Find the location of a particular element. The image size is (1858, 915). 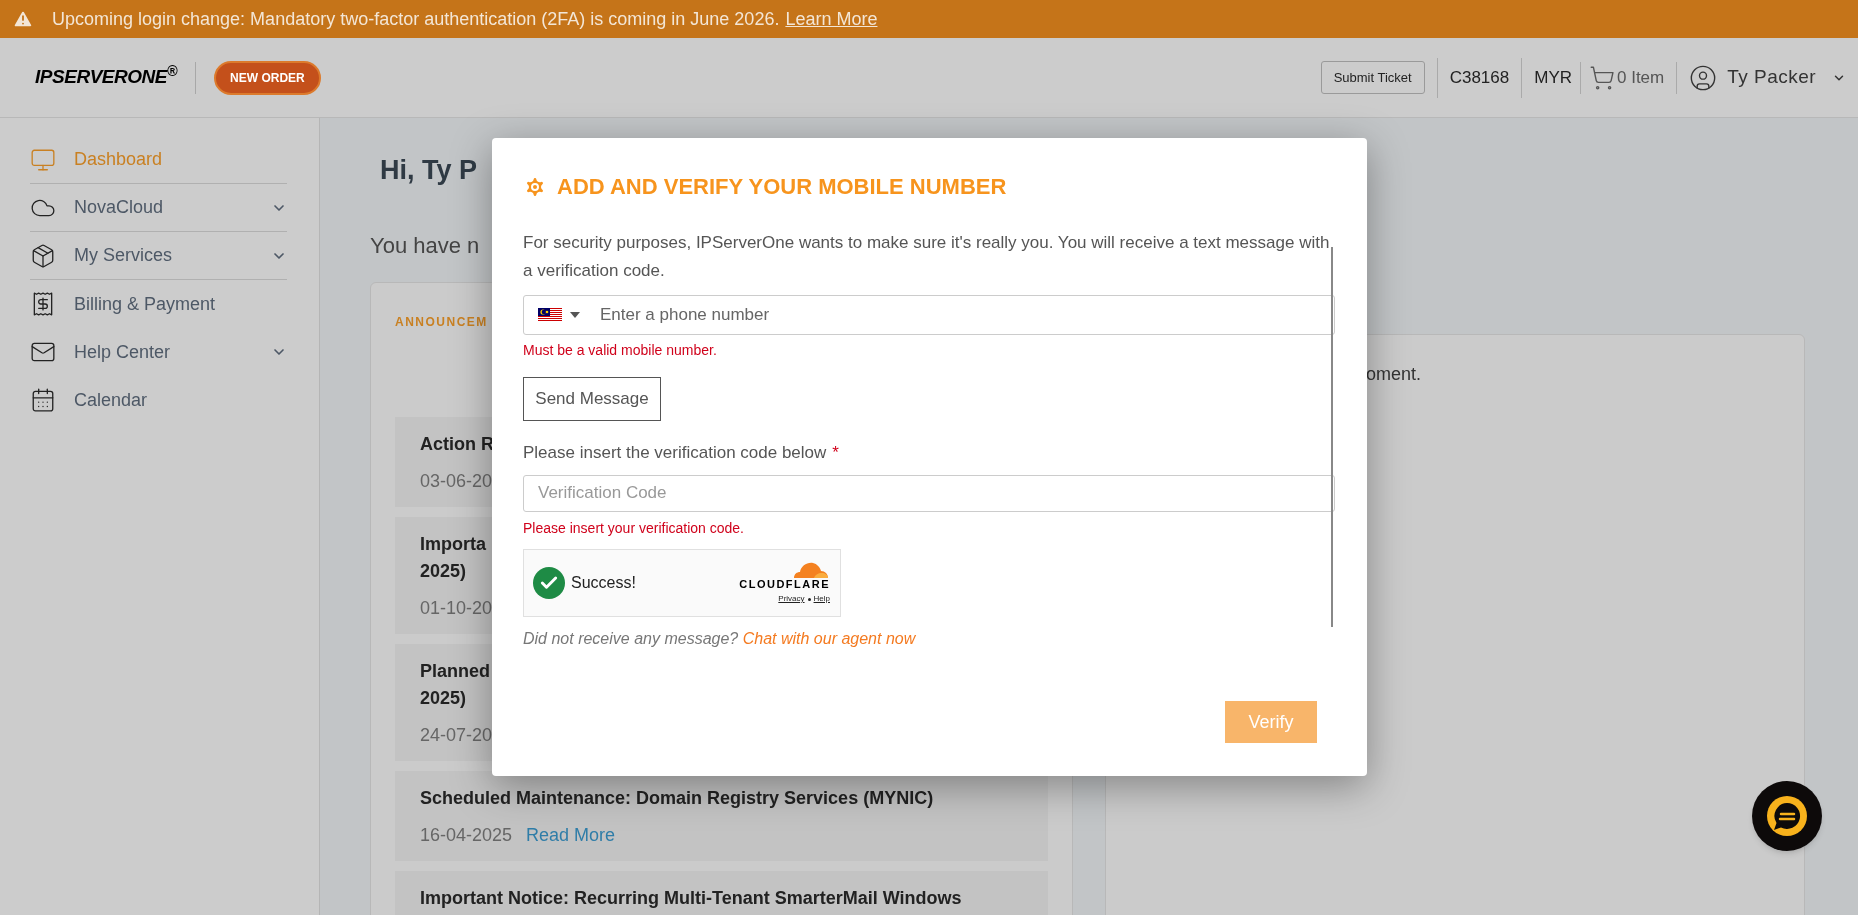

cart-icon is located at coordinates (1602, 77).